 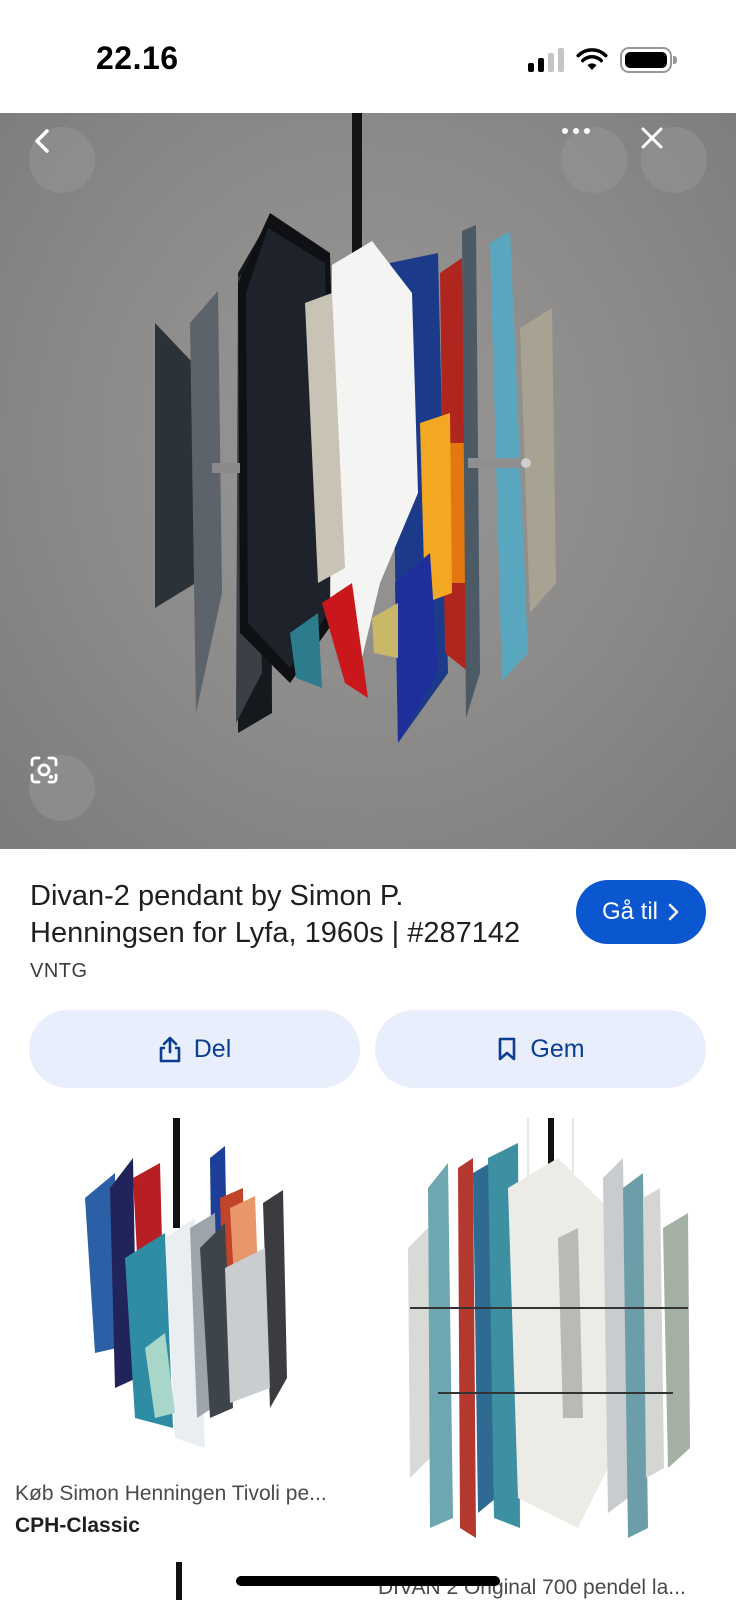 What do you see at coordinates (59, 971) in the screenshot?
I see `result-source: VNTG` at bounding box center [59, 971].